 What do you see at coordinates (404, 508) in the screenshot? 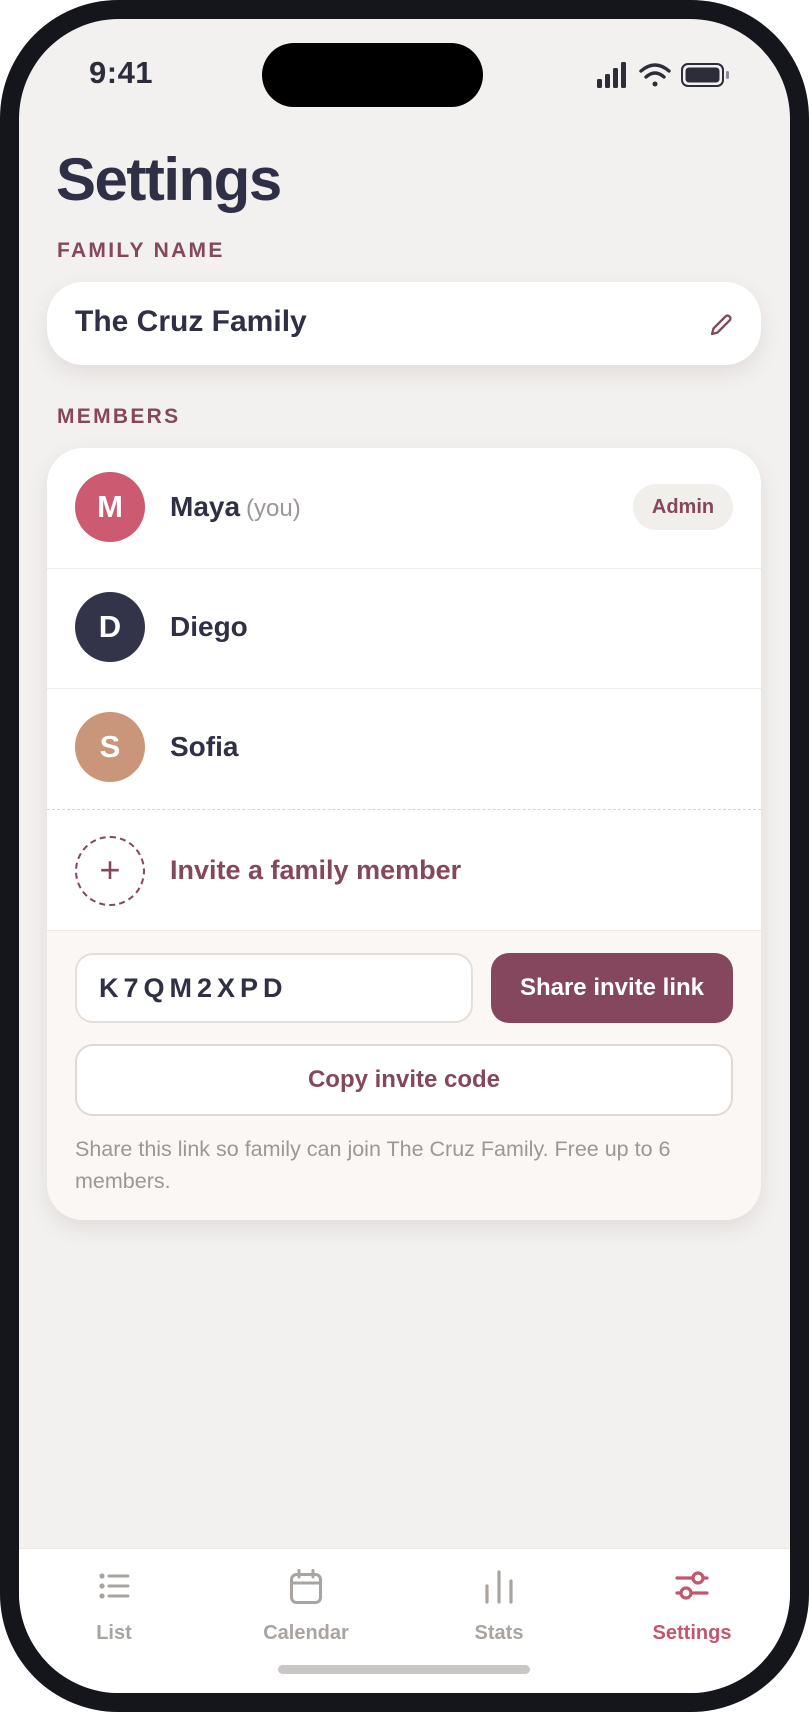
I see `member-row: M Maya (you) Admin` at bounding box center [404, 508].